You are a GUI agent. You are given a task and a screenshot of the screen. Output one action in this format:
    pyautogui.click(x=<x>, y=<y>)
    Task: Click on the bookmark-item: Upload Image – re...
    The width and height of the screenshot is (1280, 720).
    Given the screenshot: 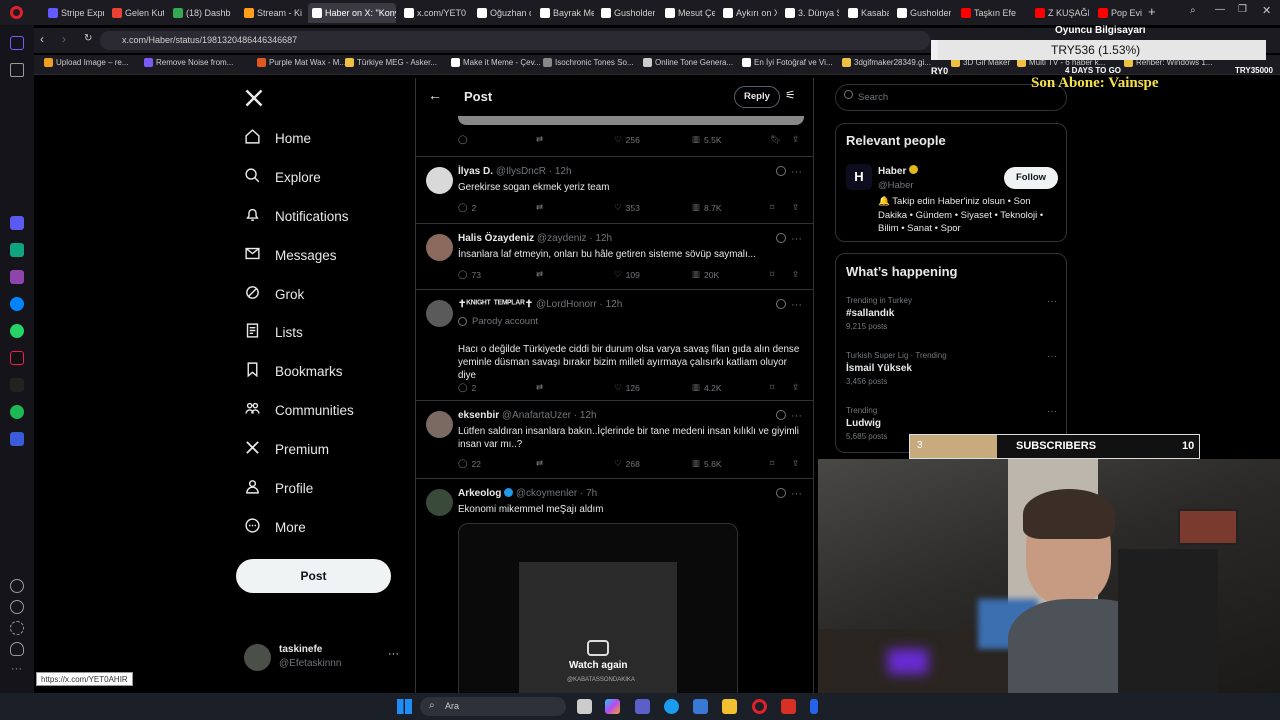 What is the action you would take?
    pyautogui.click(x=86, y=62)
    